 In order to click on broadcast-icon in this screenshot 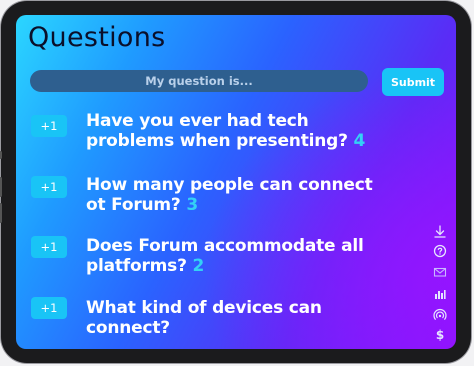, I will do `click(440, 315)`.